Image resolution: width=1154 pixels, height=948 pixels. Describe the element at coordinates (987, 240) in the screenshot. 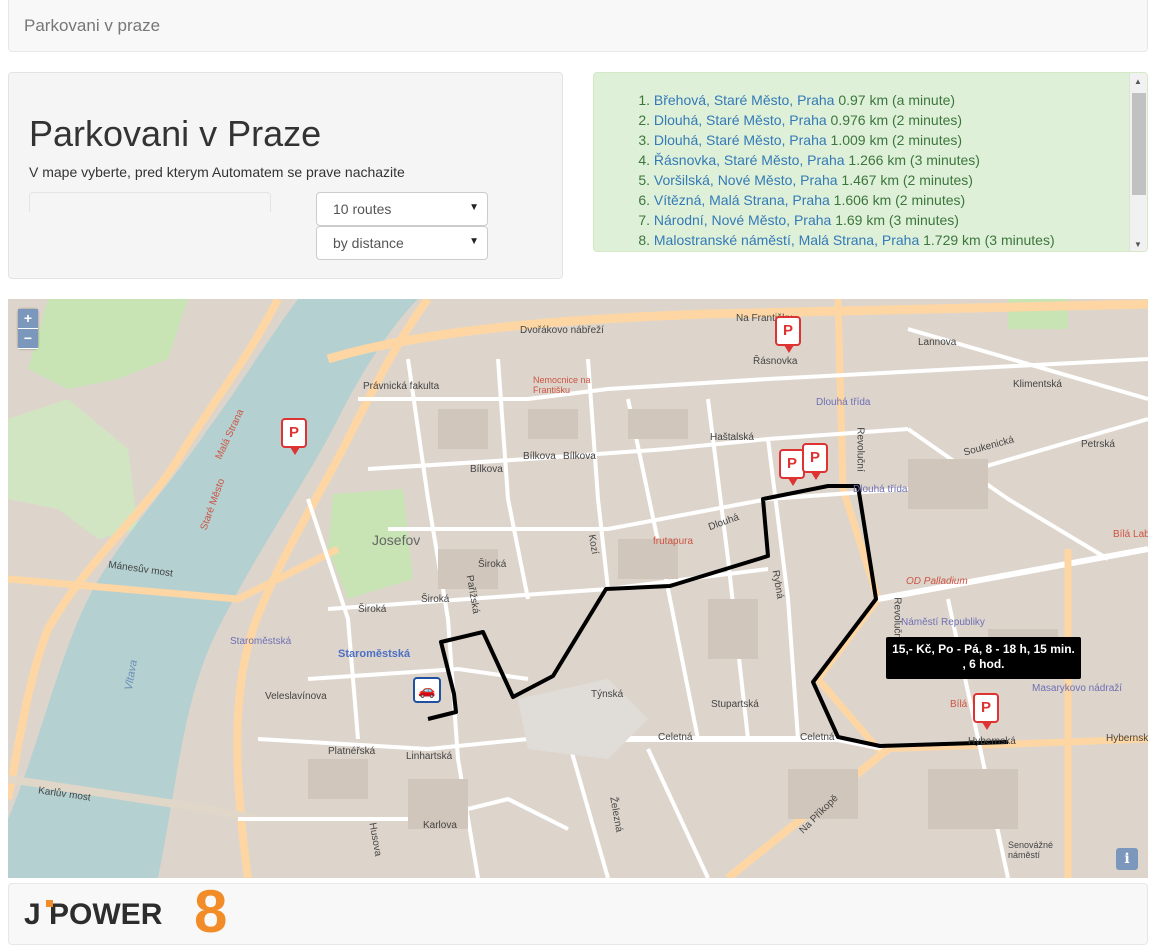

I see `result-info: 1.729 km (3 minutes)` at that location.